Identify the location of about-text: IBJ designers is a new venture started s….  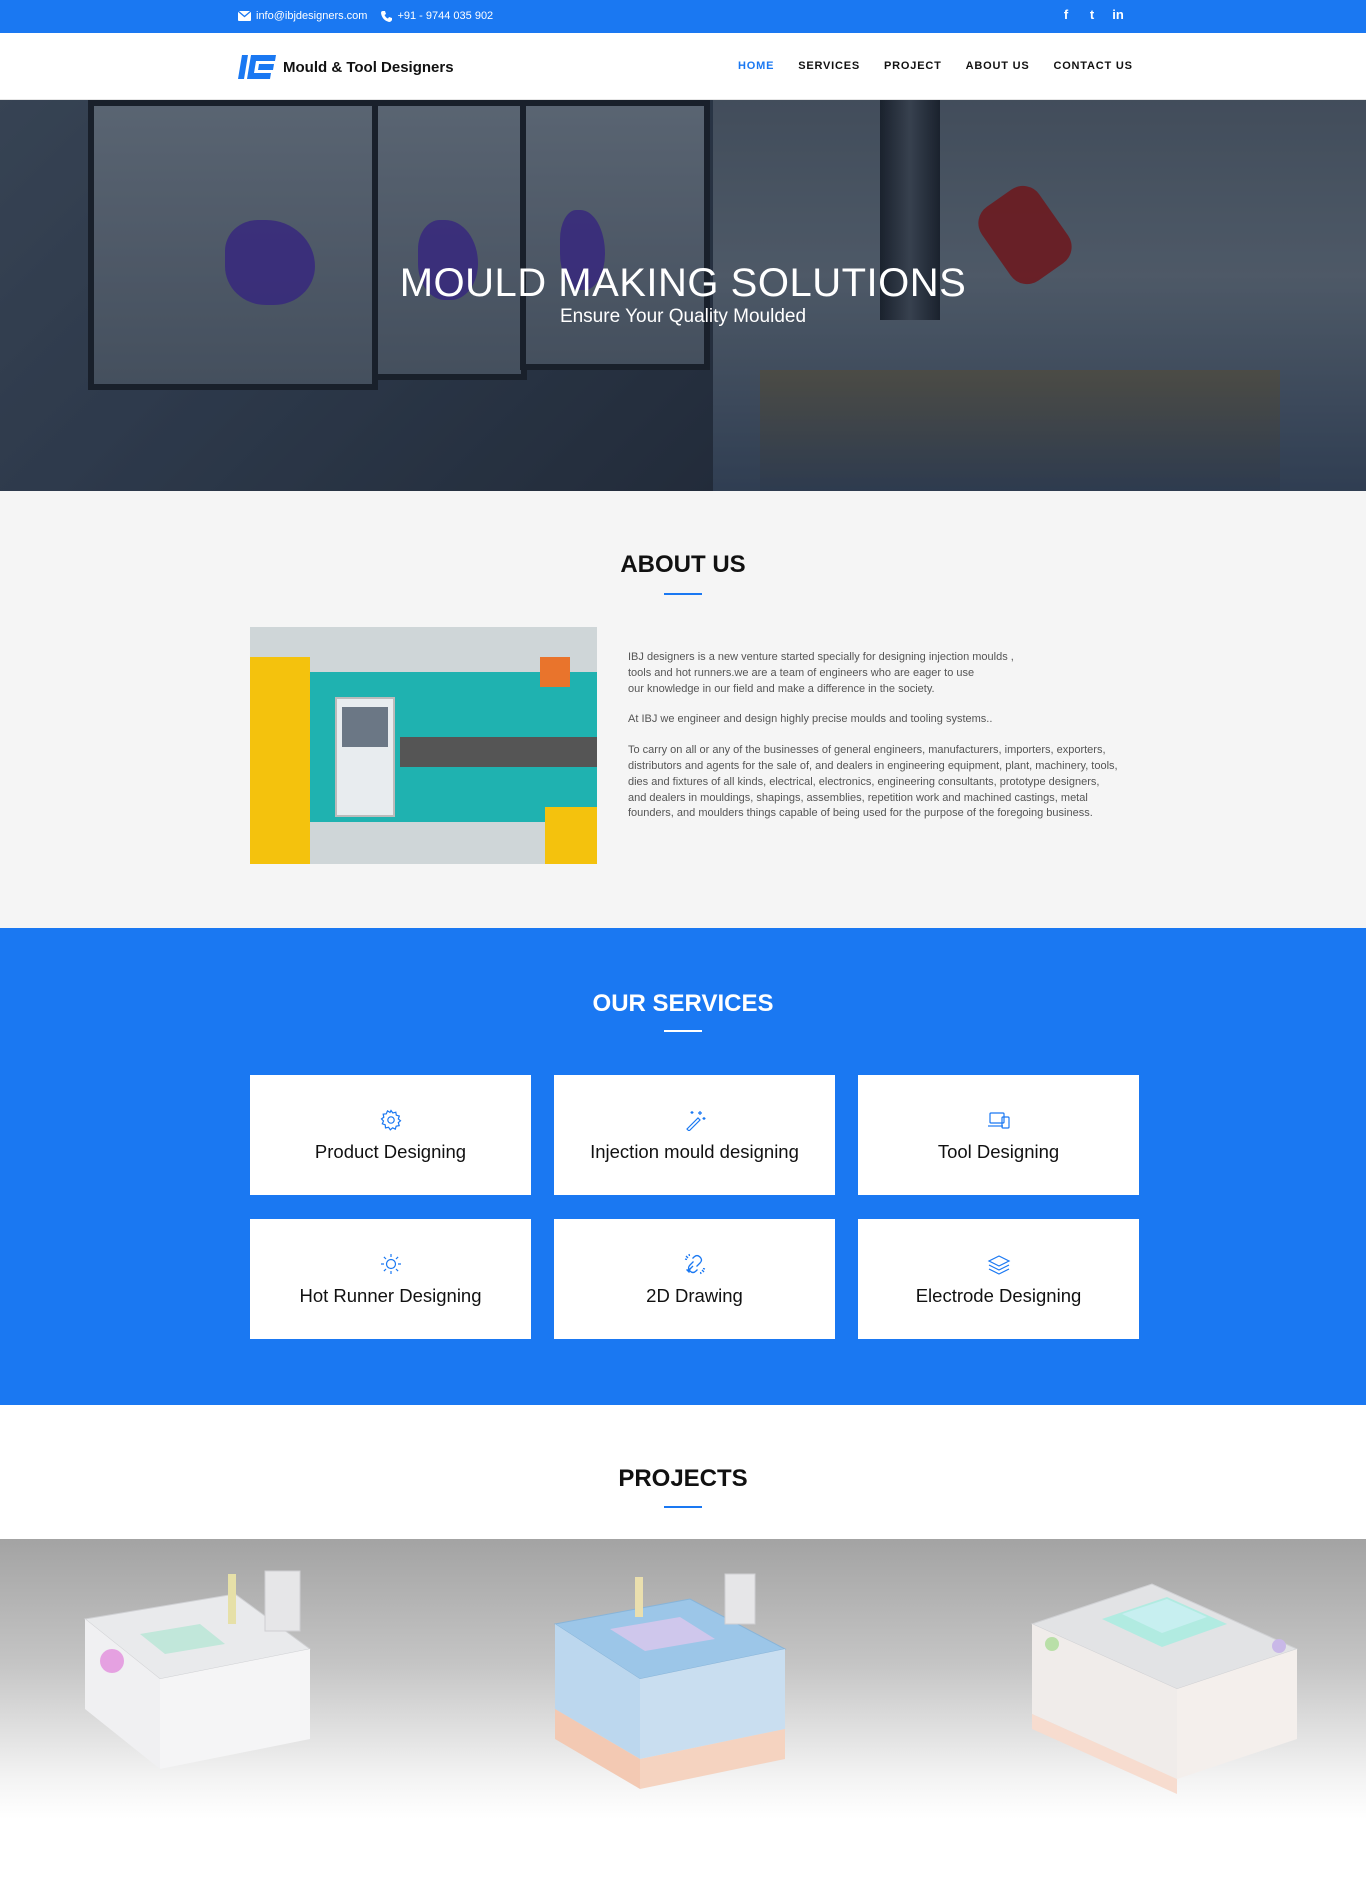
(873, 743).